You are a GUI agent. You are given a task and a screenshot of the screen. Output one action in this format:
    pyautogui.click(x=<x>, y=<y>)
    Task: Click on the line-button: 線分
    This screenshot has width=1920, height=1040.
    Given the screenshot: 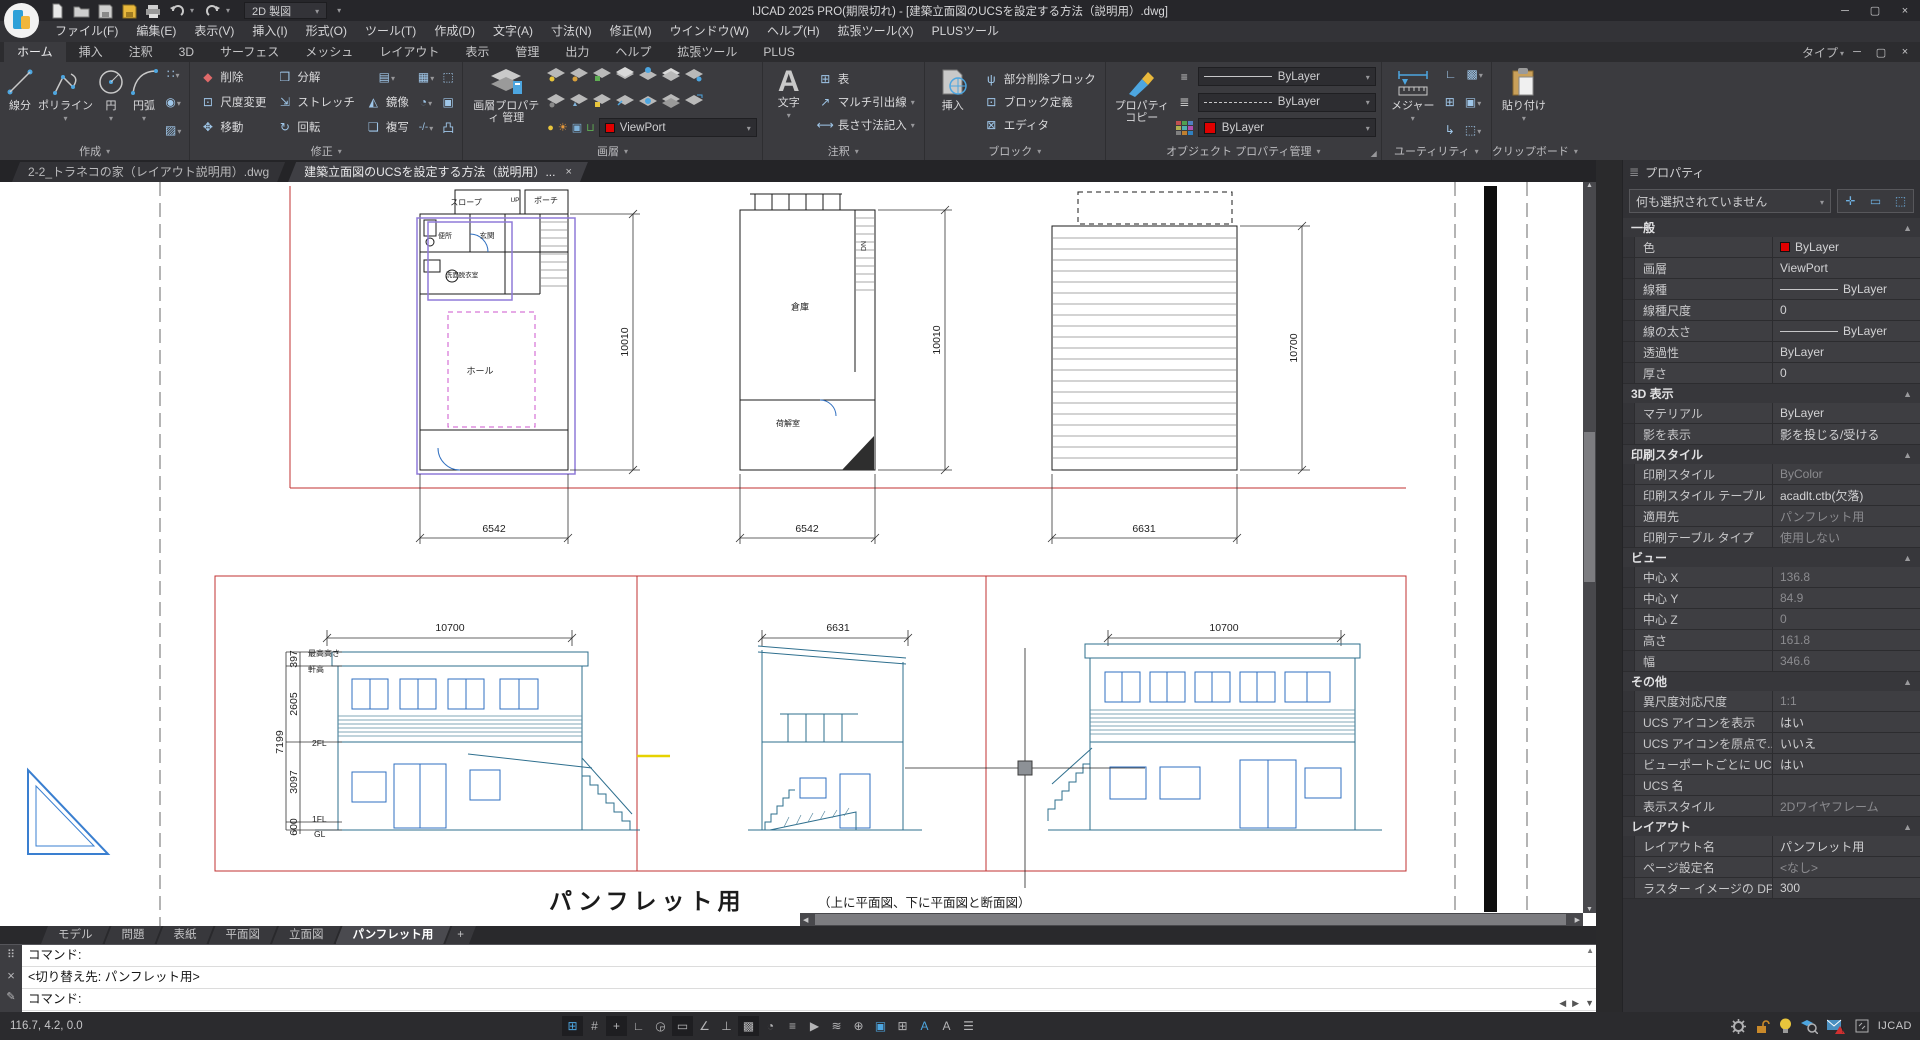 What is the action you would take?
    pyautogui.click(x=20, y=102)
    